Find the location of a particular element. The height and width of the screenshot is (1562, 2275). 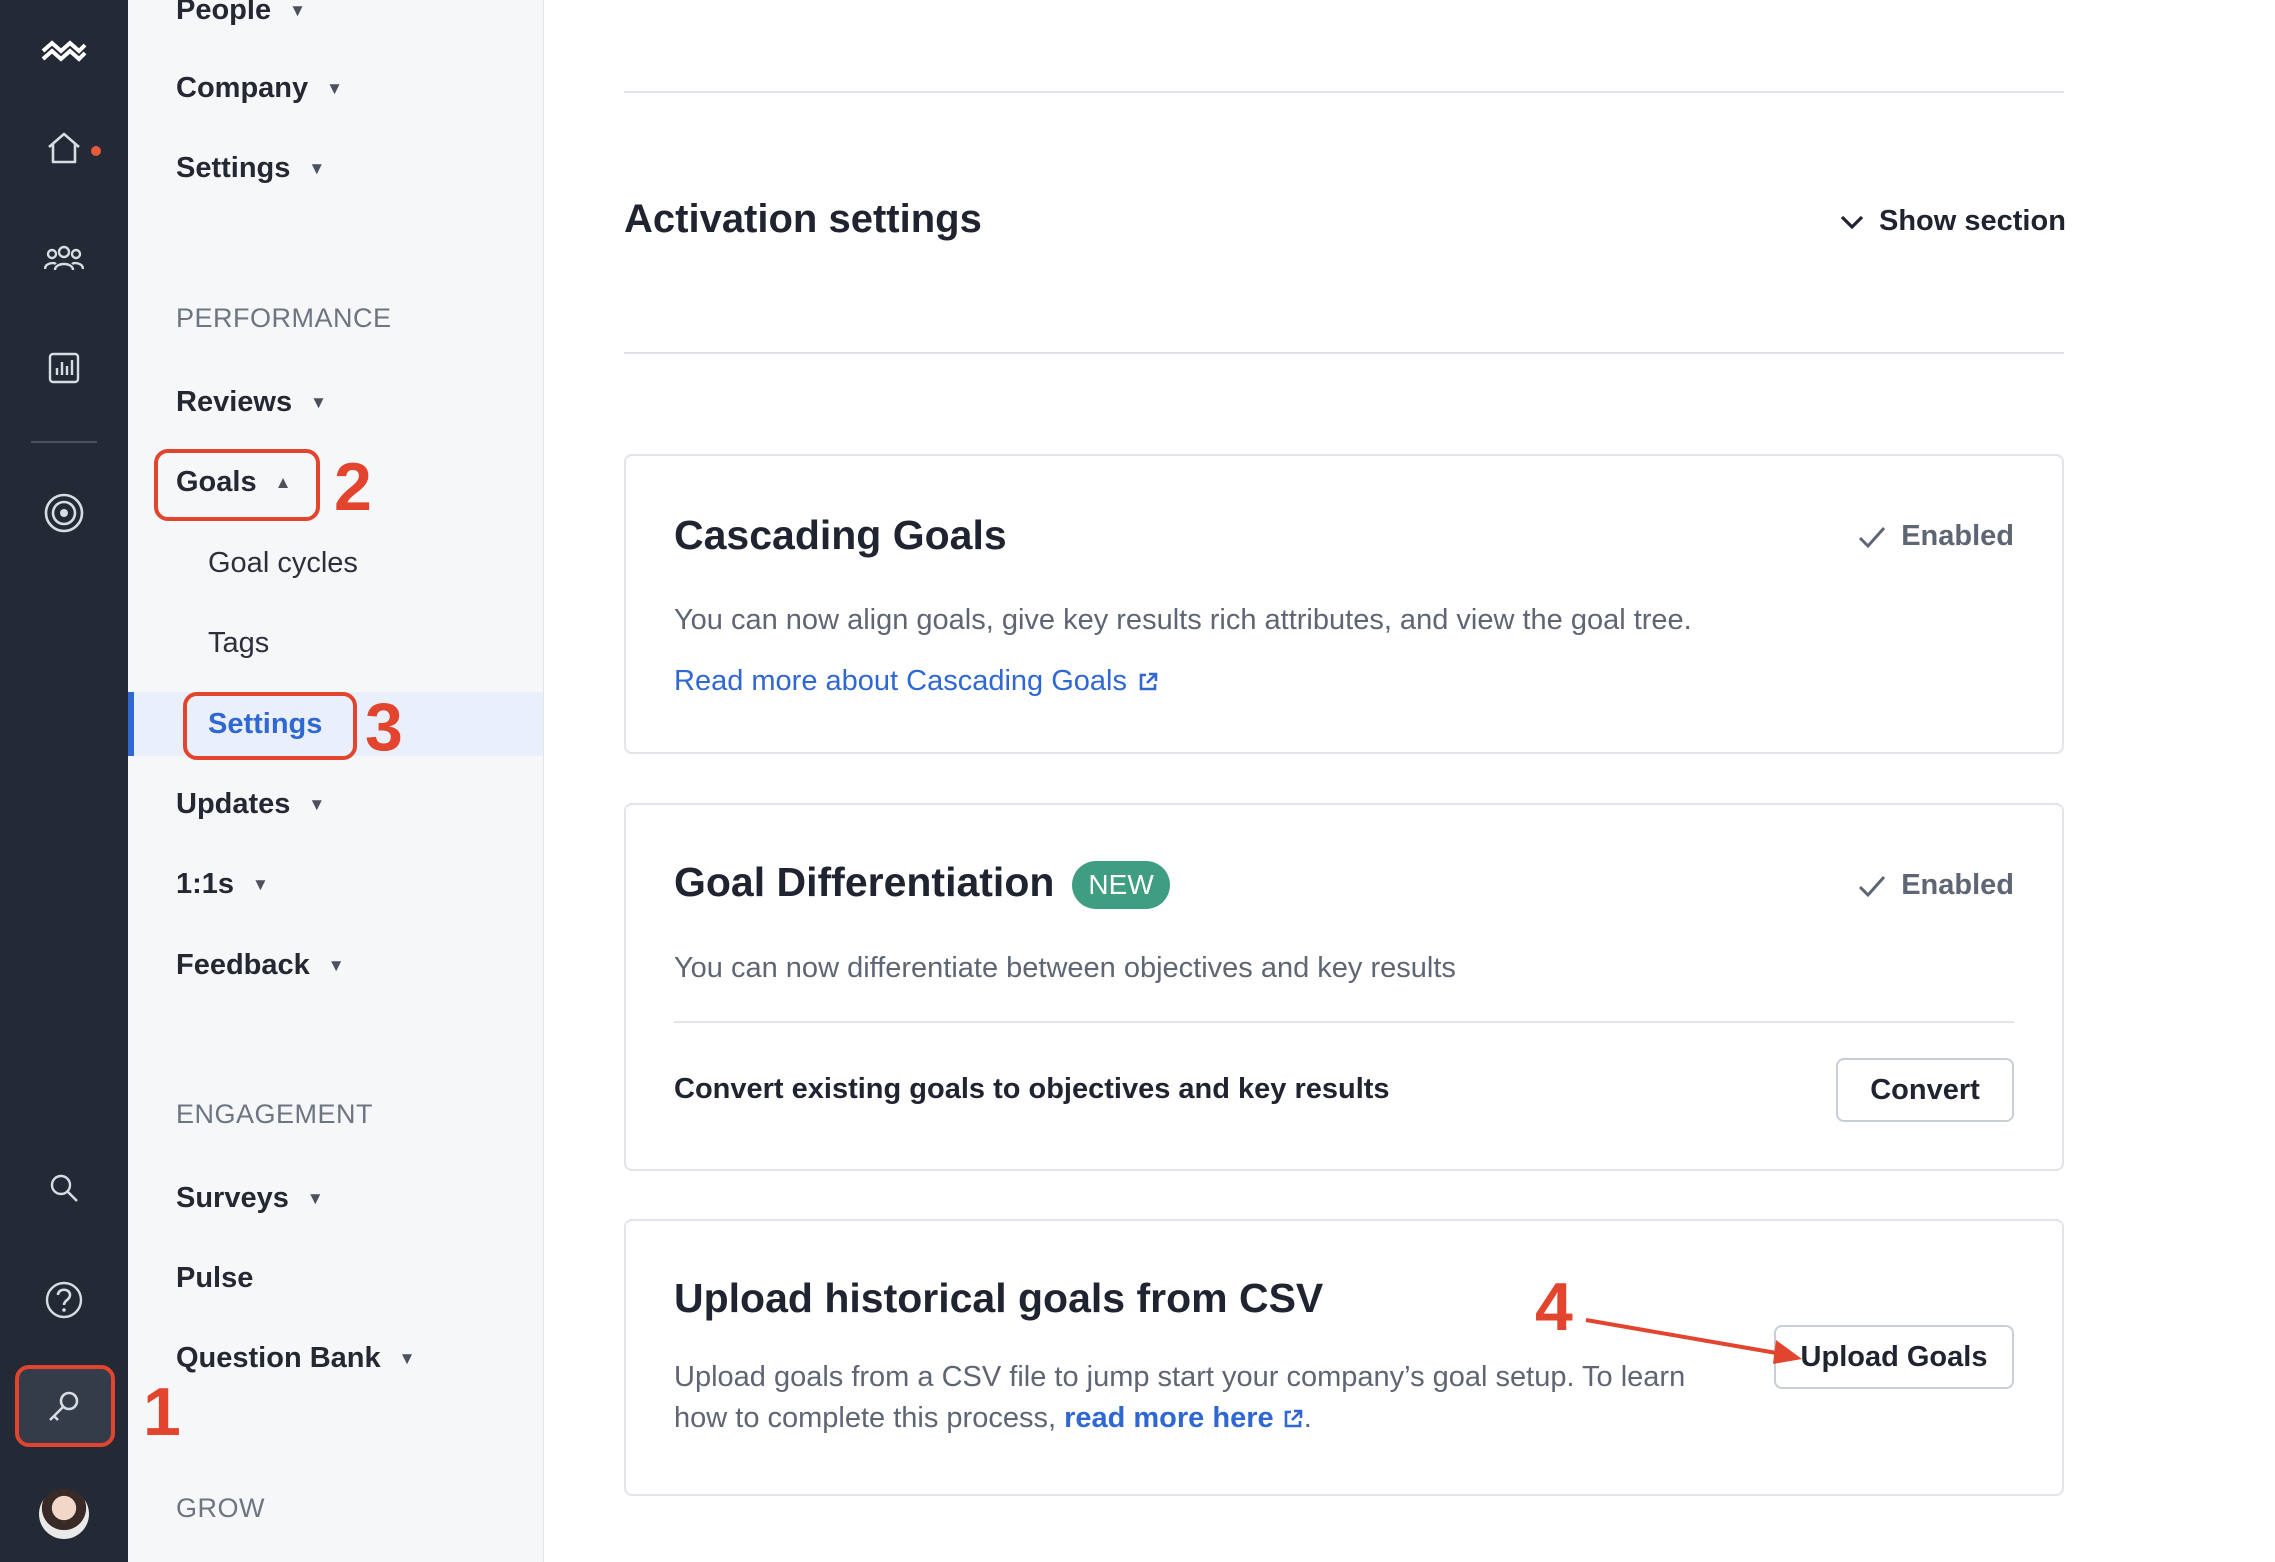

step-number-2: 2 is located at coordinates (353, 487).